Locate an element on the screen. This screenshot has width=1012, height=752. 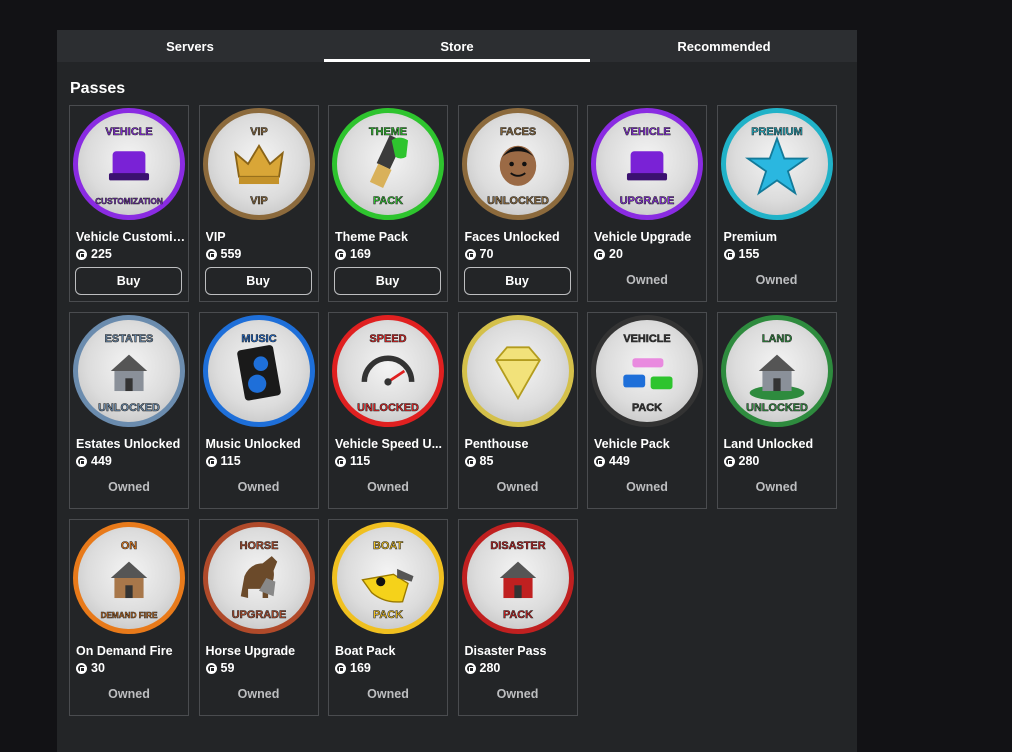
svg-text: MUSIC is located at coordinates (258, 339).